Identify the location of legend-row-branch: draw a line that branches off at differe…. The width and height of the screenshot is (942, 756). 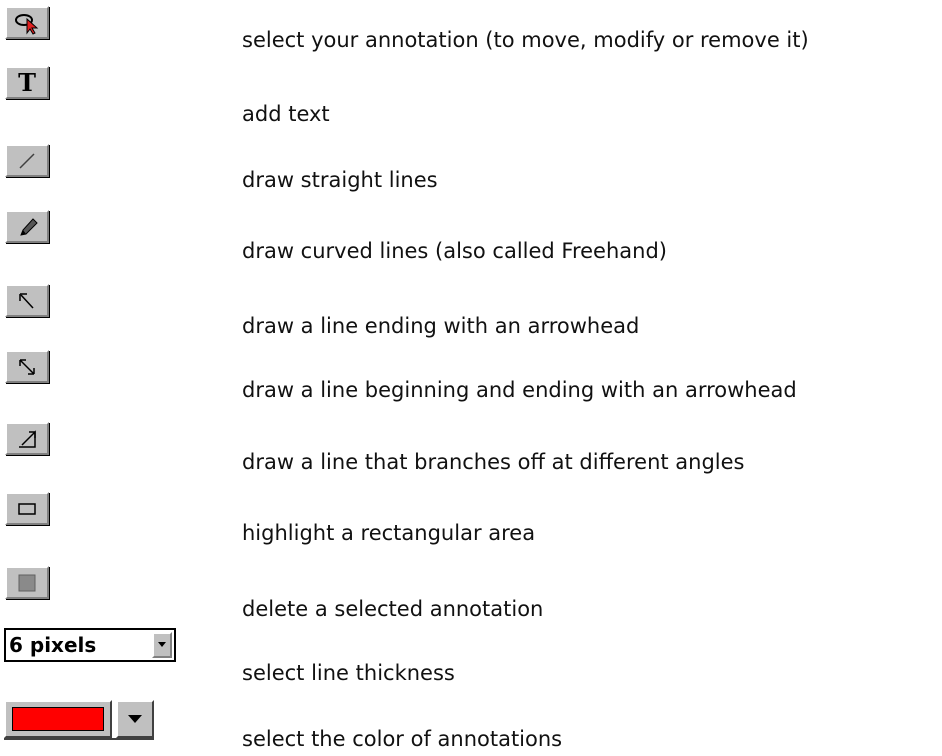
(471, 448).